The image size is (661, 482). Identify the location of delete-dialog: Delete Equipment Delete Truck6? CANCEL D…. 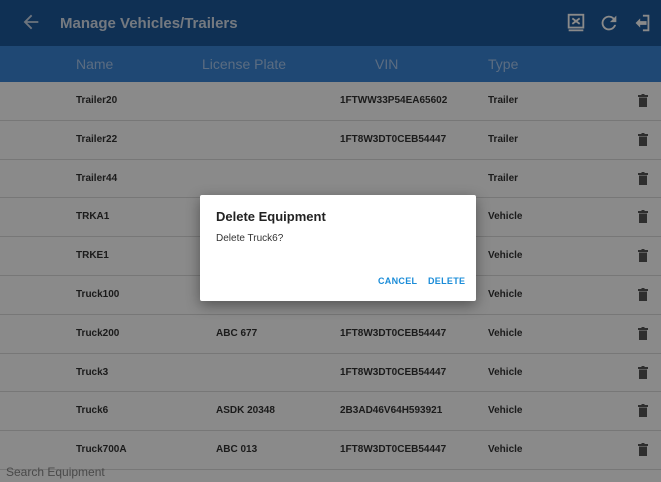
(338, 248).